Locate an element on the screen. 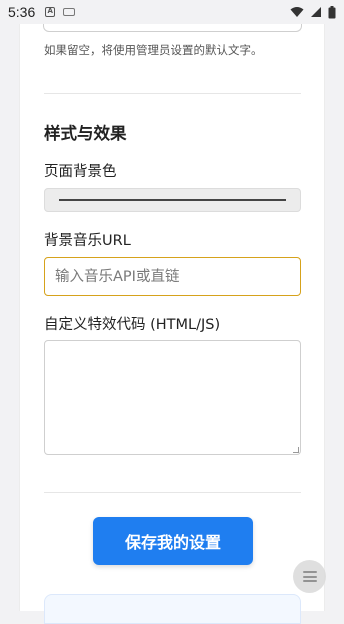  floating-menu-button is located at coordinates (309, 576).